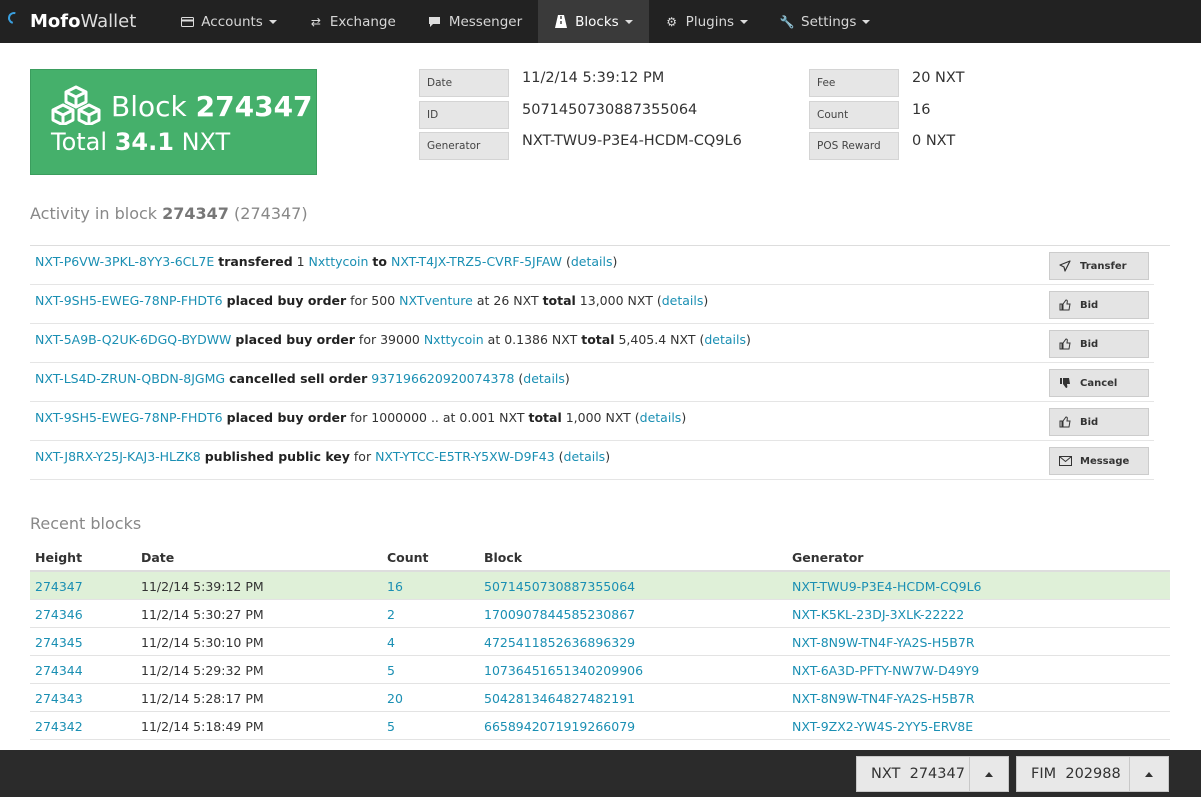  Describe the element at coordinates (593, 21) in the screenshot. I see `nav-blocks: Blocks` at that location.